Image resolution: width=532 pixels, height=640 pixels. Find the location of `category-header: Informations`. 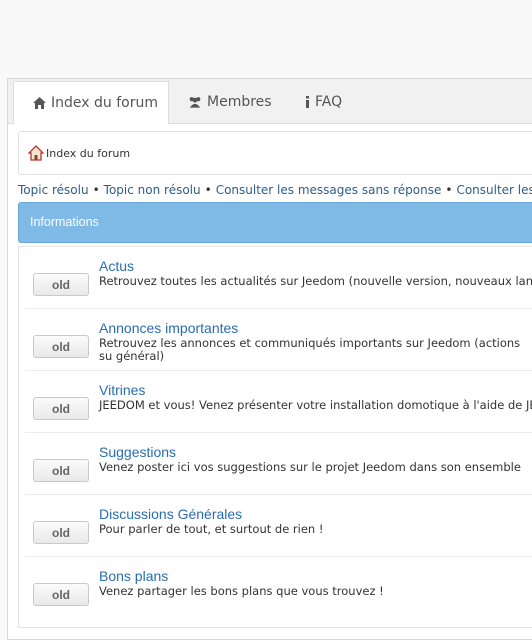

category-header: Informations is located at coordinates (275, 222).